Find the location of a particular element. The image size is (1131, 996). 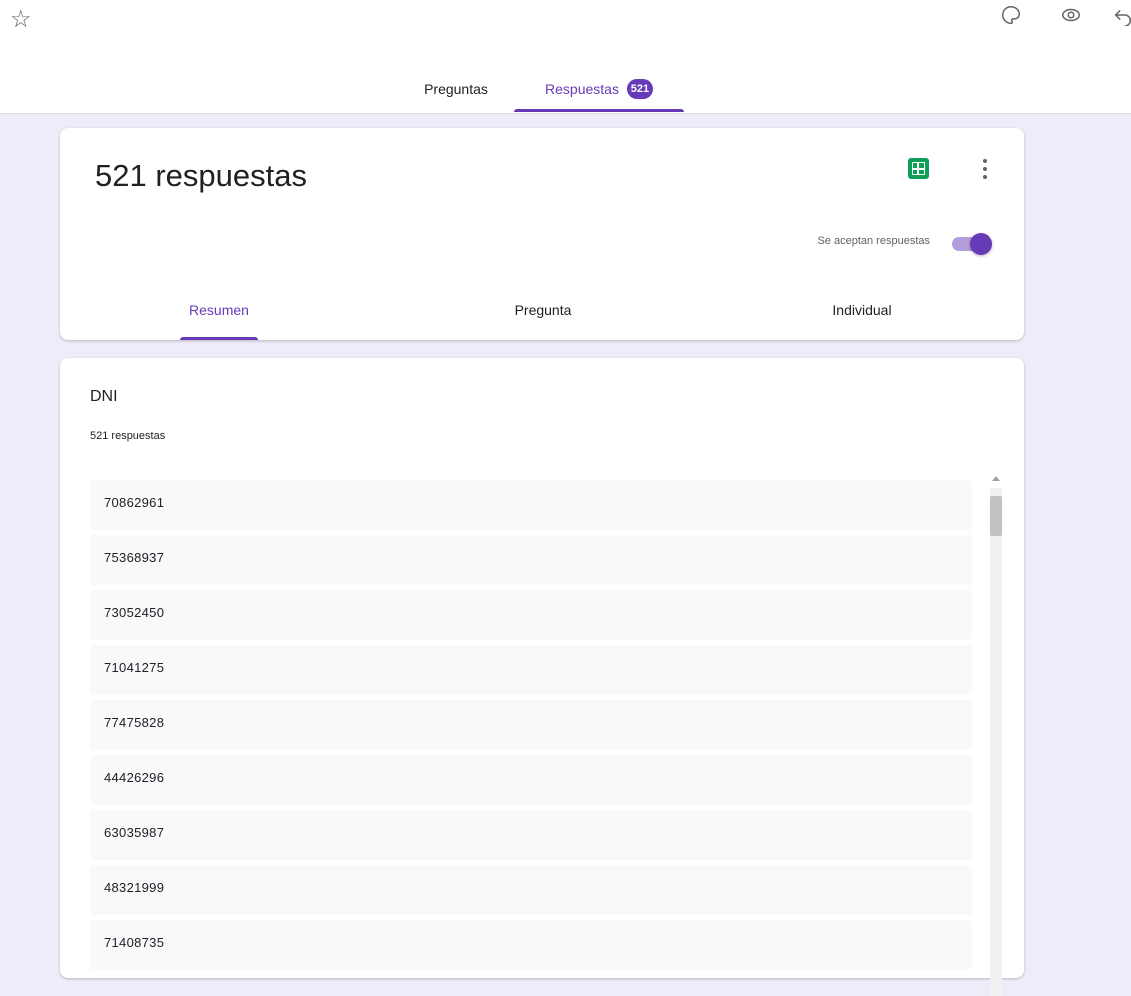

tab-pregunta-label: Pregunta is located at coordinates (543, 310).